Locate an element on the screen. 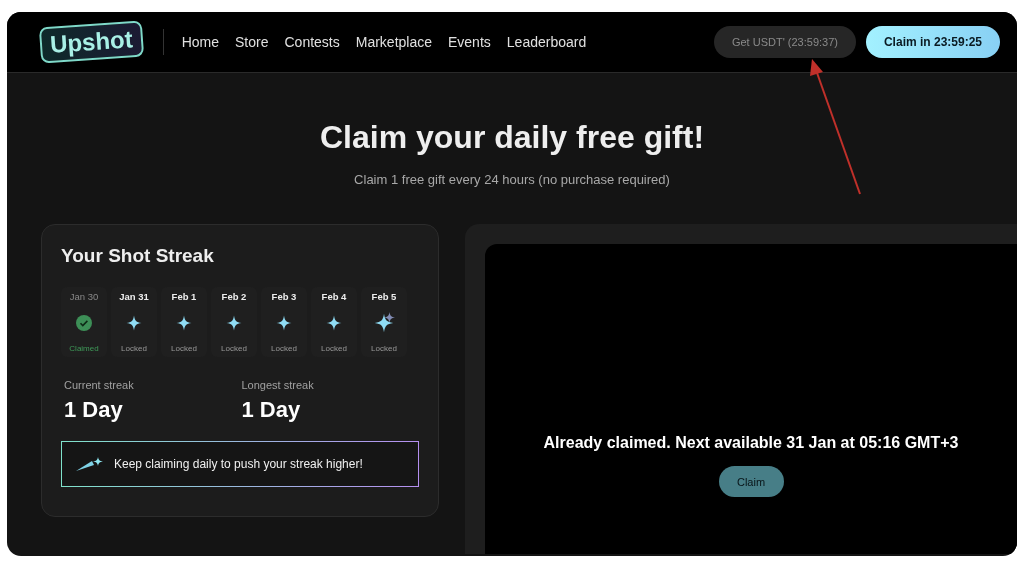 Image resolution: width=1024 pixels, height=561 pixels. nav-link: Contests is located at coordinates (312, 42).